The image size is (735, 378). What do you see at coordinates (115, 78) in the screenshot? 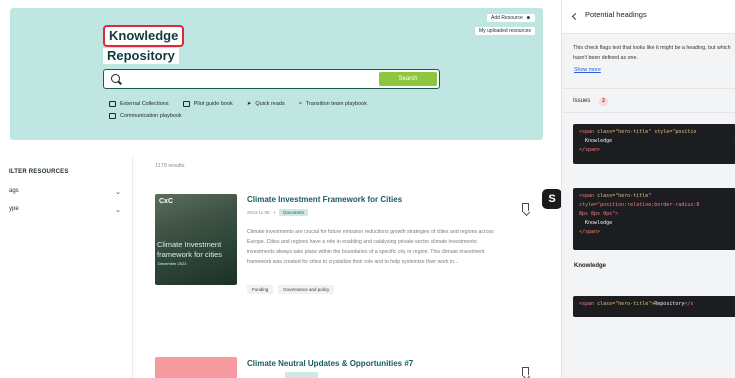
I see `search-icon` at bounding box center [115, 78].